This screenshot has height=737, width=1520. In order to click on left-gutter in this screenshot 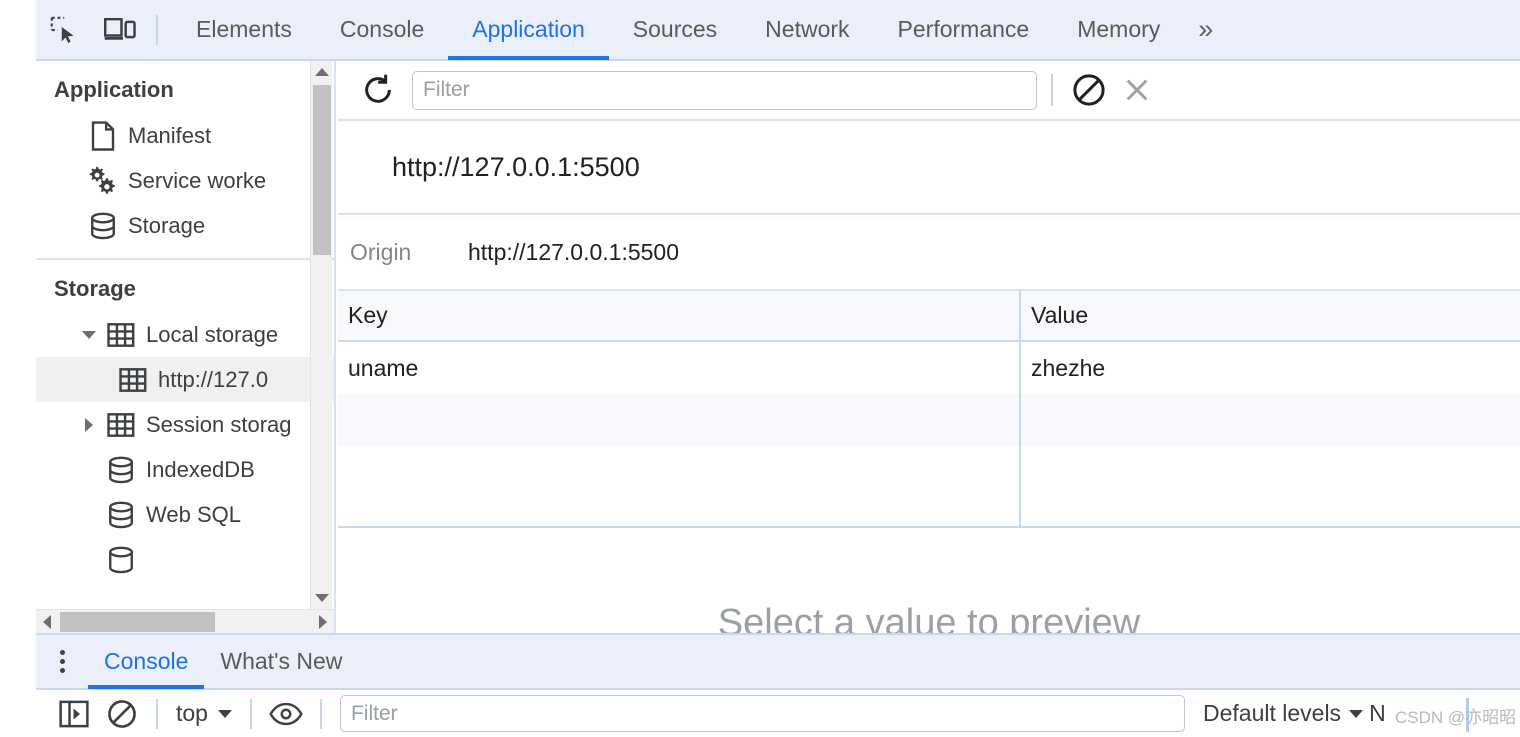, I will do `click(18, 368)`.